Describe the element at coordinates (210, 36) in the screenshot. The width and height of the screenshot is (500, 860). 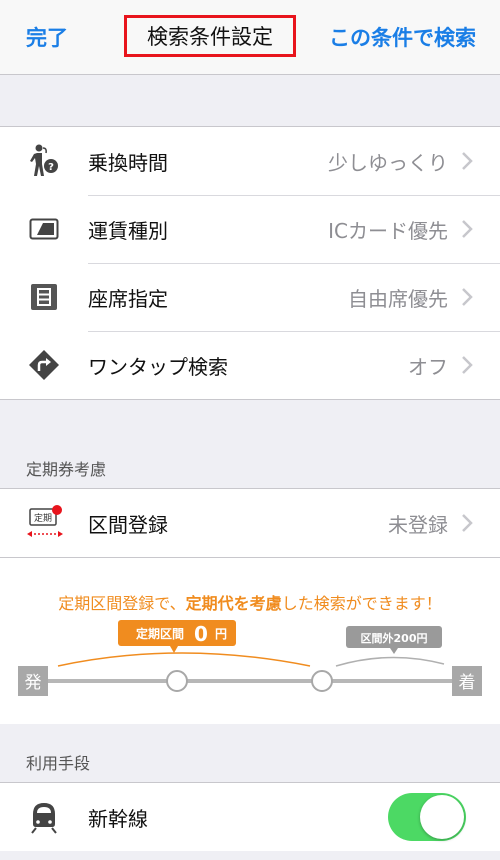
I see `page-title: 検索条件設定` at that location.